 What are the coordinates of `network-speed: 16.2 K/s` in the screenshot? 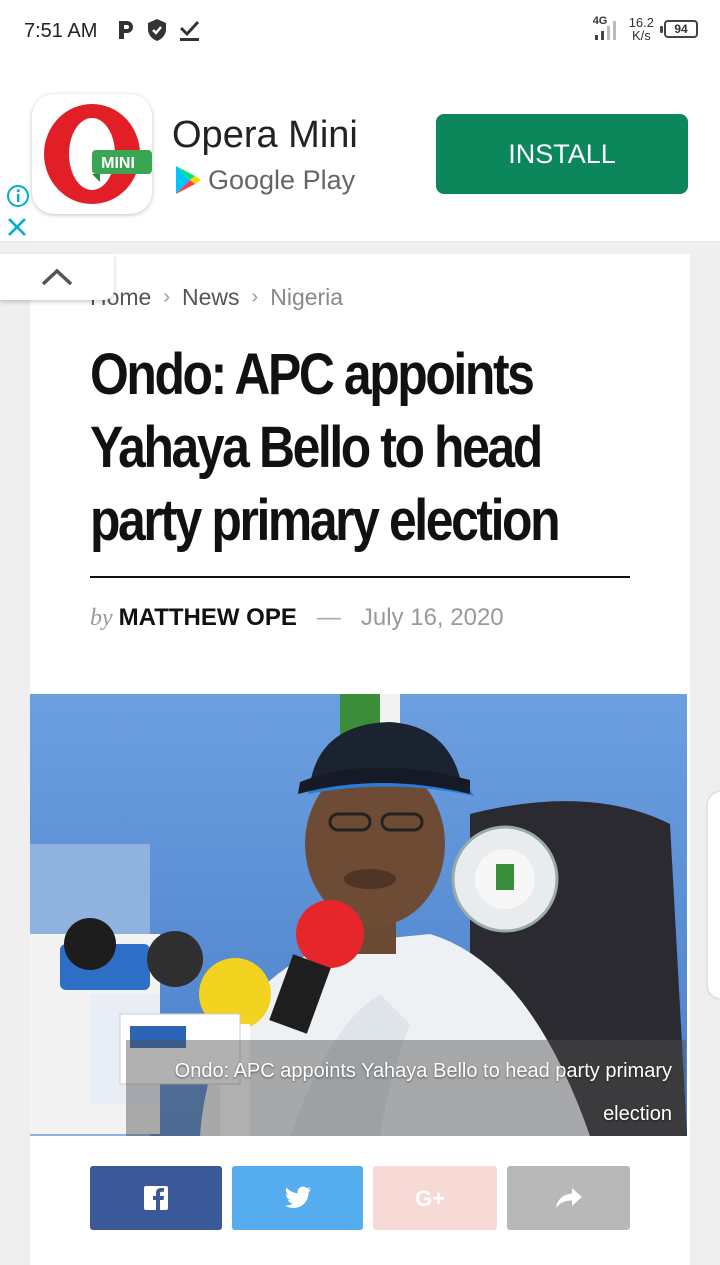 It's located at (641, 29).